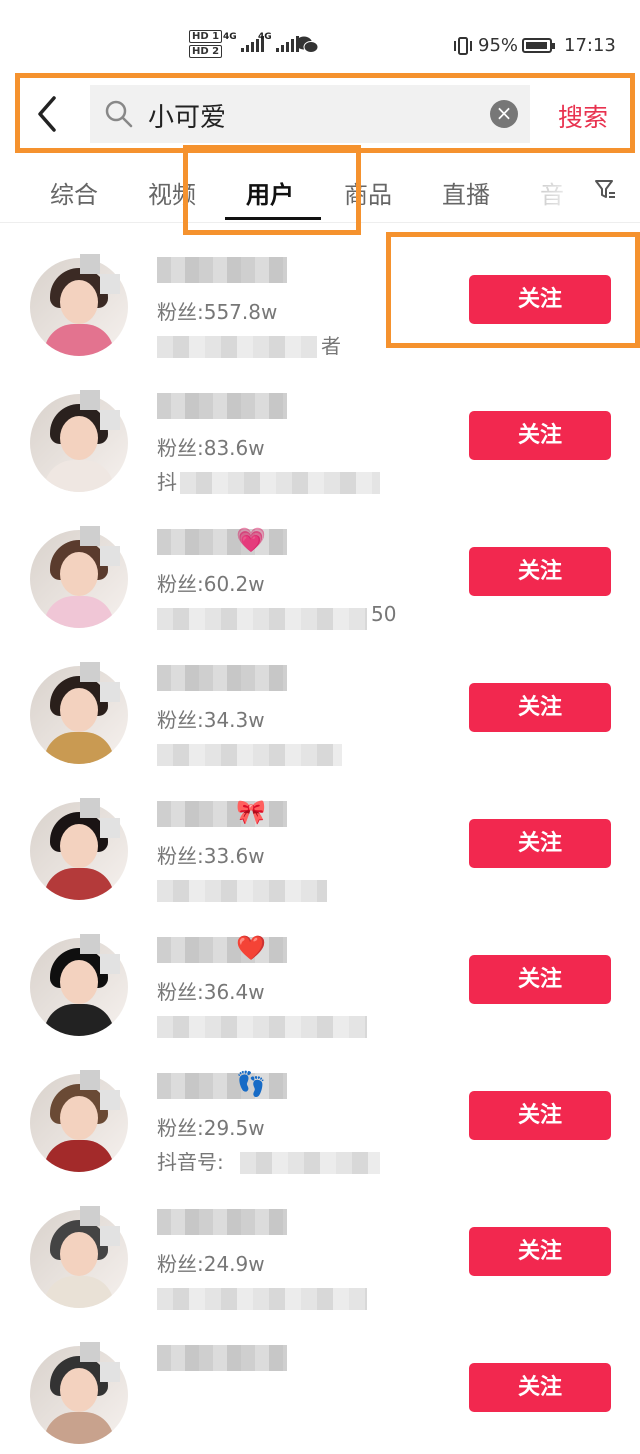 The image size is (640, 1454). I want to click on tab-comprehensive: 综合, so click(74, 192).